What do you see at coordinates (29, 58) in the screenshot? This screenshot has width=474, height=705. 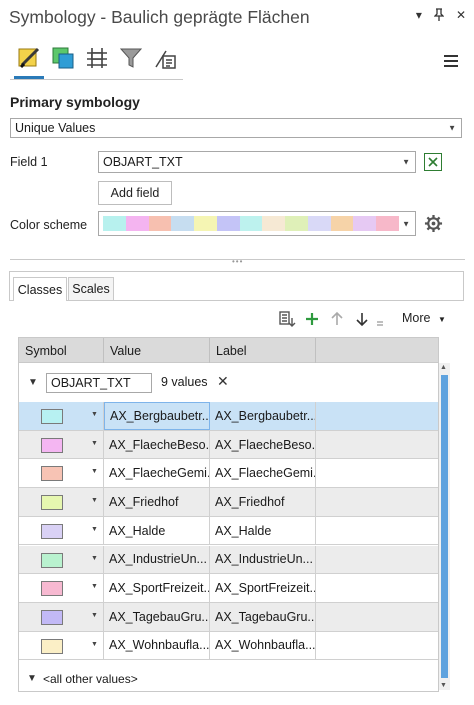 I see `primary-symbology-tab-icon` at bounding box center [29, 58].